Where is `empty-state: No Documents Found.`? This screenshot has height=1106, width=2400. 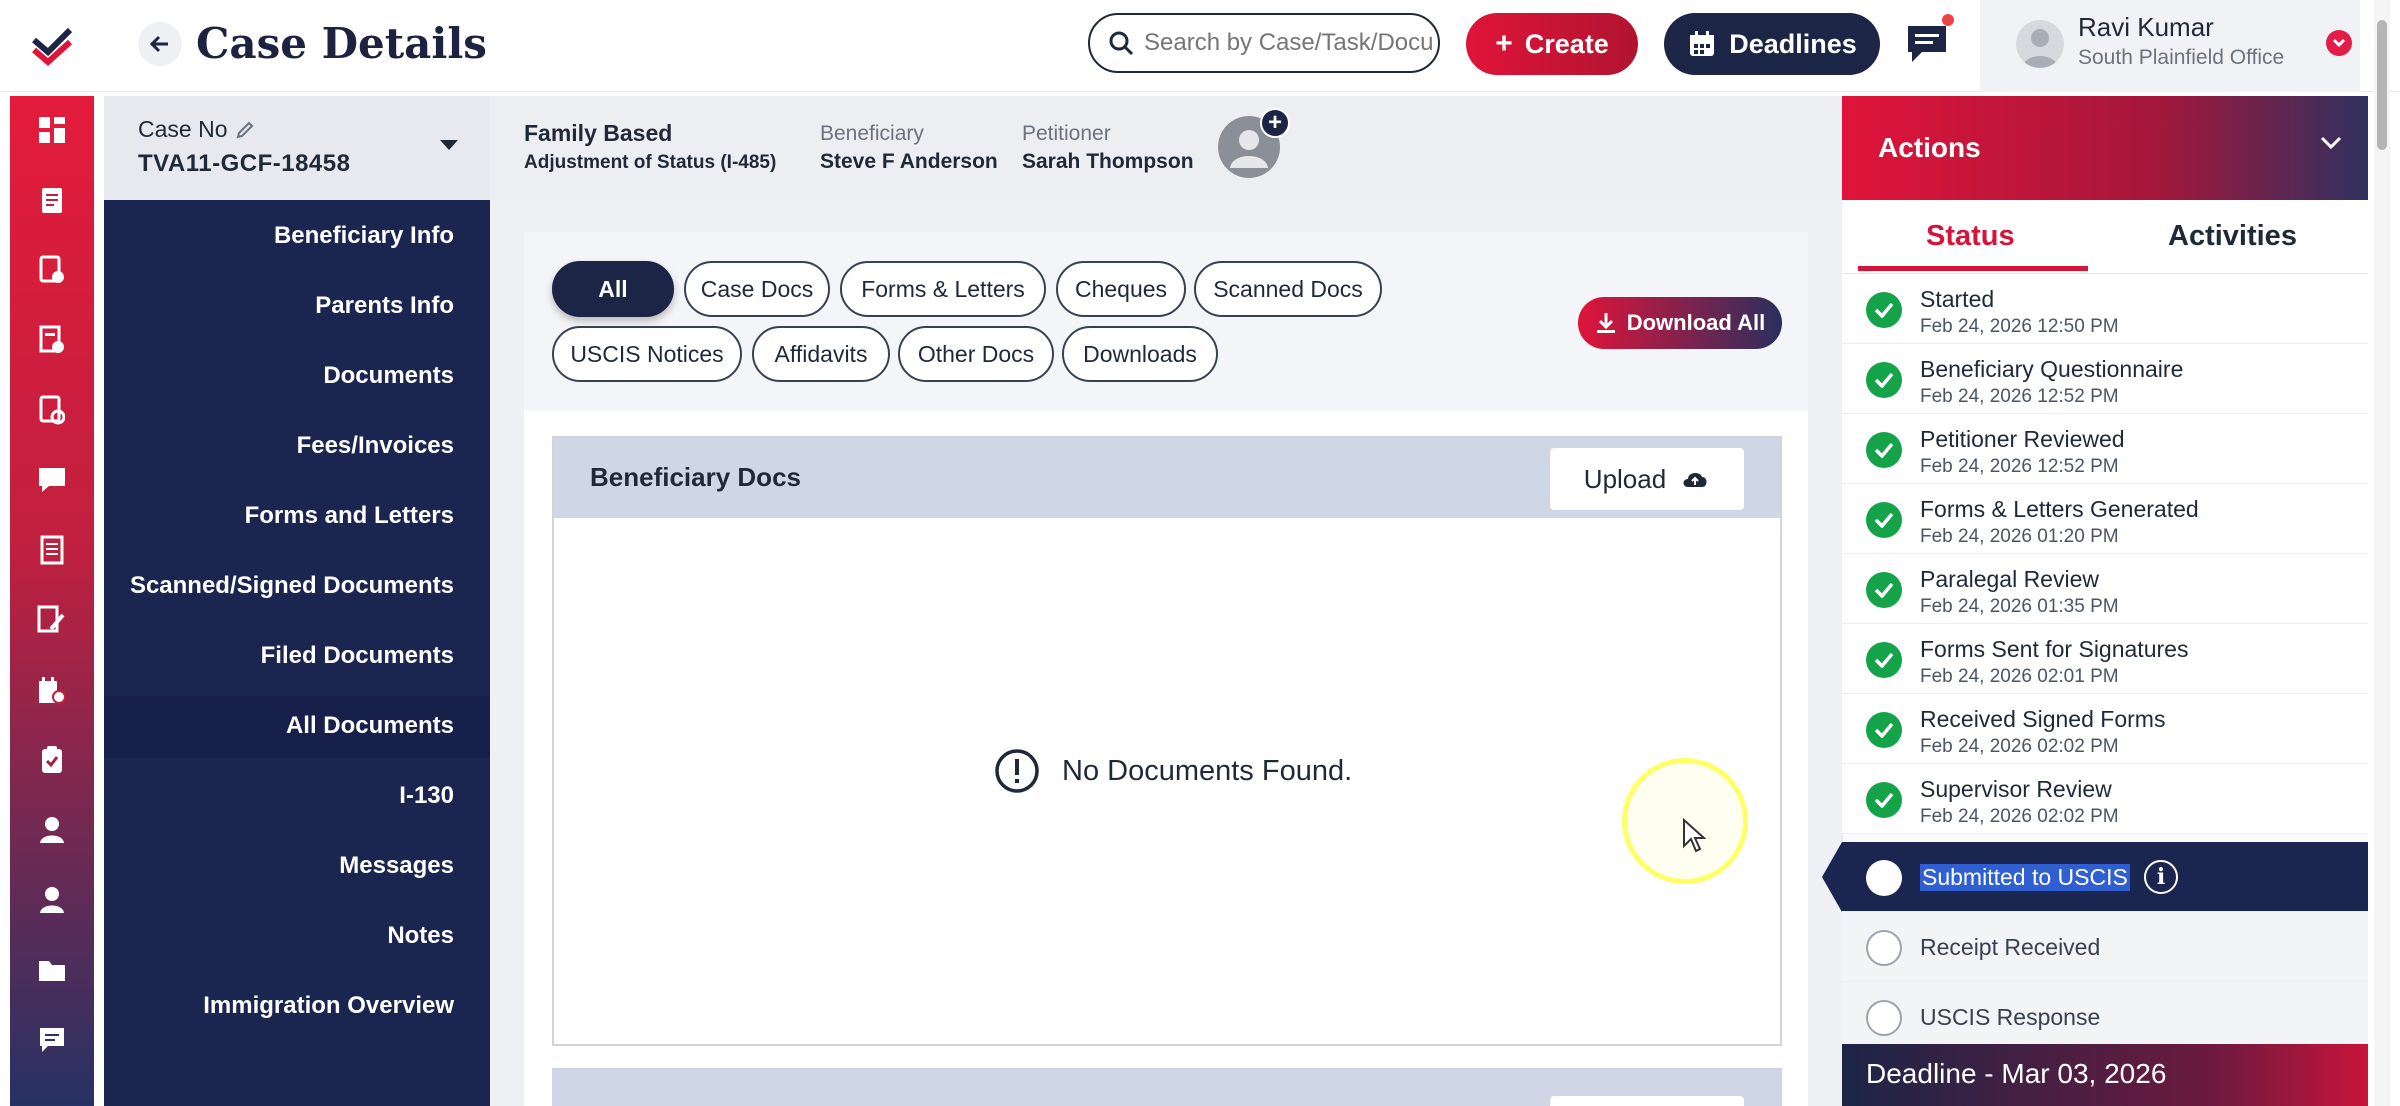
empty-state: No Documents Found. is located at coordinates (1173, 771).